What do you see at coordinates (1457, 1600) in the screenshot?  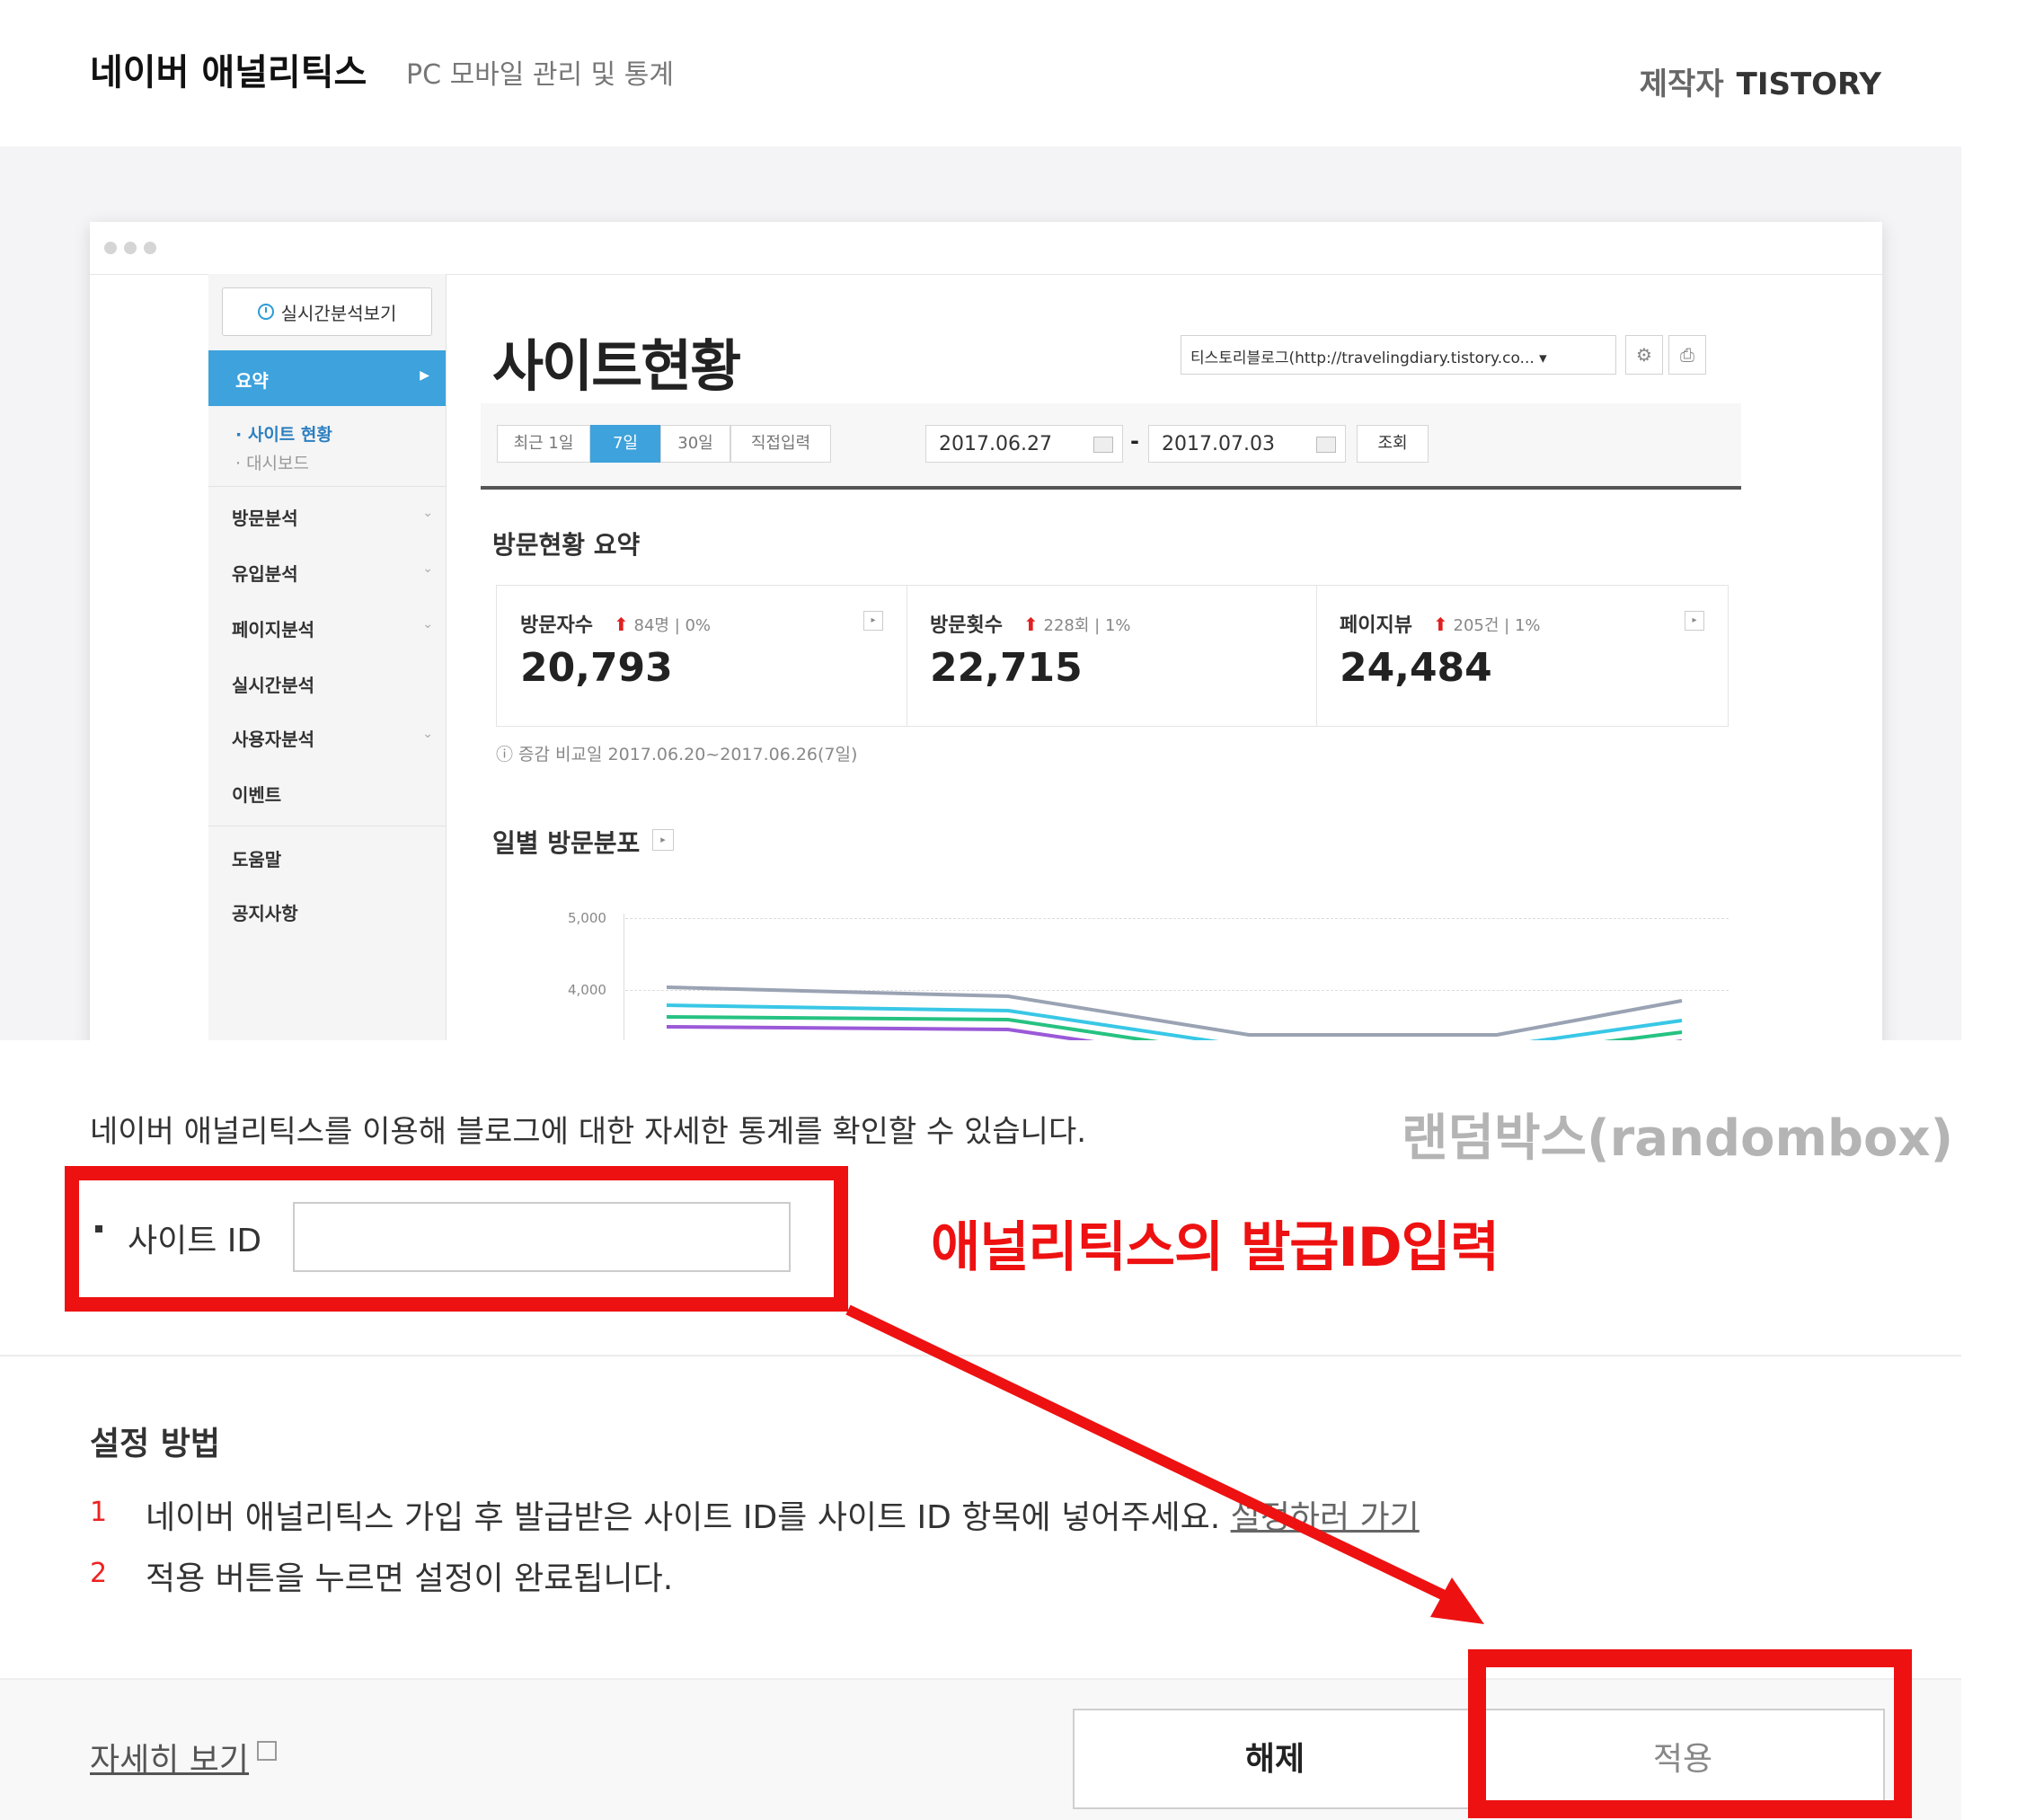 I see `arrow-head` at bounding box center [1457, 1600].